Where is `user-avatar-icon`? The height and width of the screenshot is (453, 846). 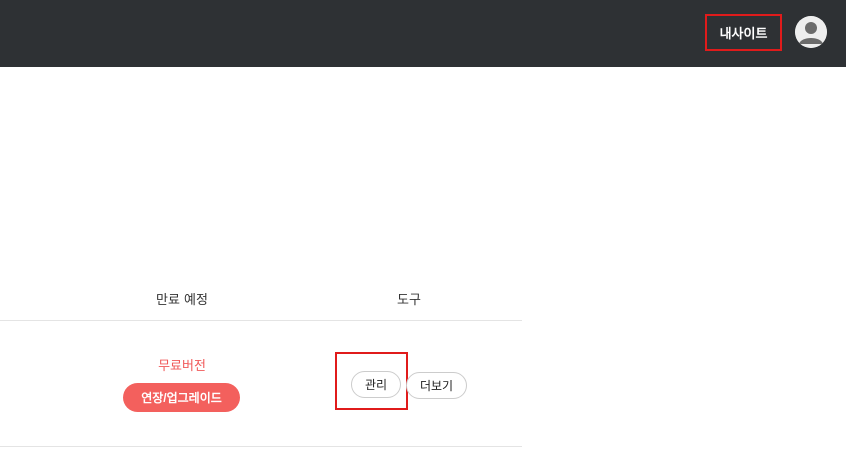
user-avatar-icon is located at coordinates (811, 32).